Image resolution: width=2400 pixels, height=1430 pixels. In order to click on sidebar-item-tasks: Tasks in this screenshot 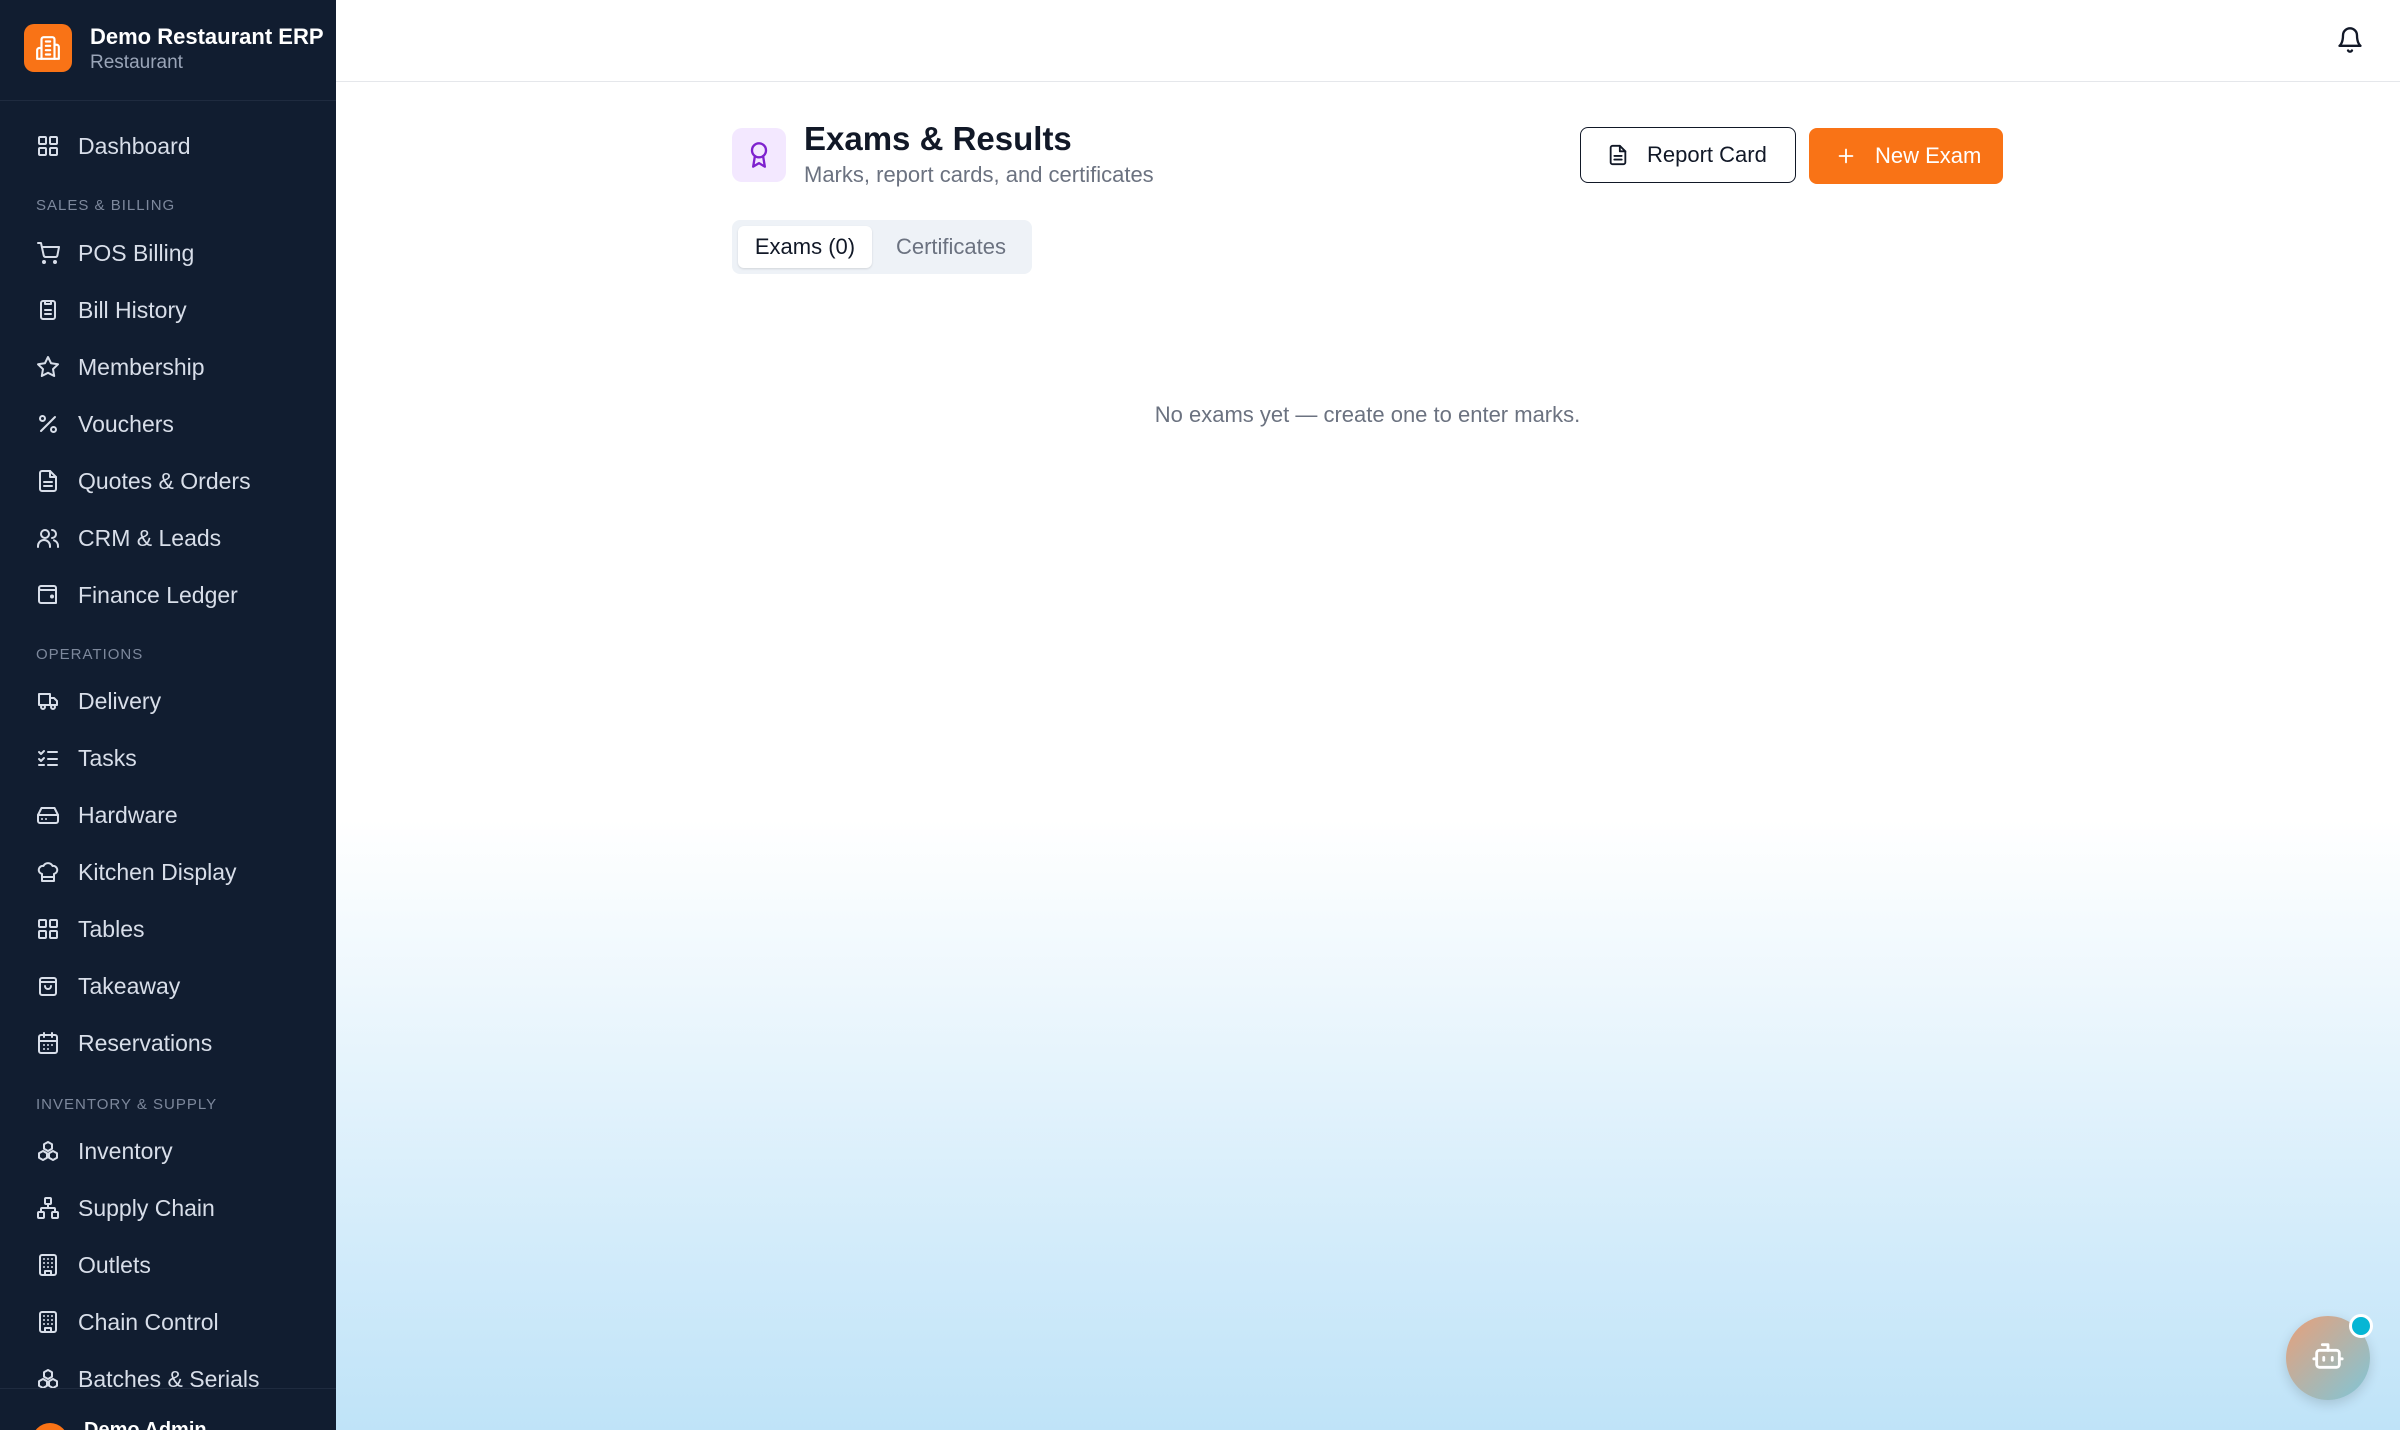, I will do `click(168, 758)`.